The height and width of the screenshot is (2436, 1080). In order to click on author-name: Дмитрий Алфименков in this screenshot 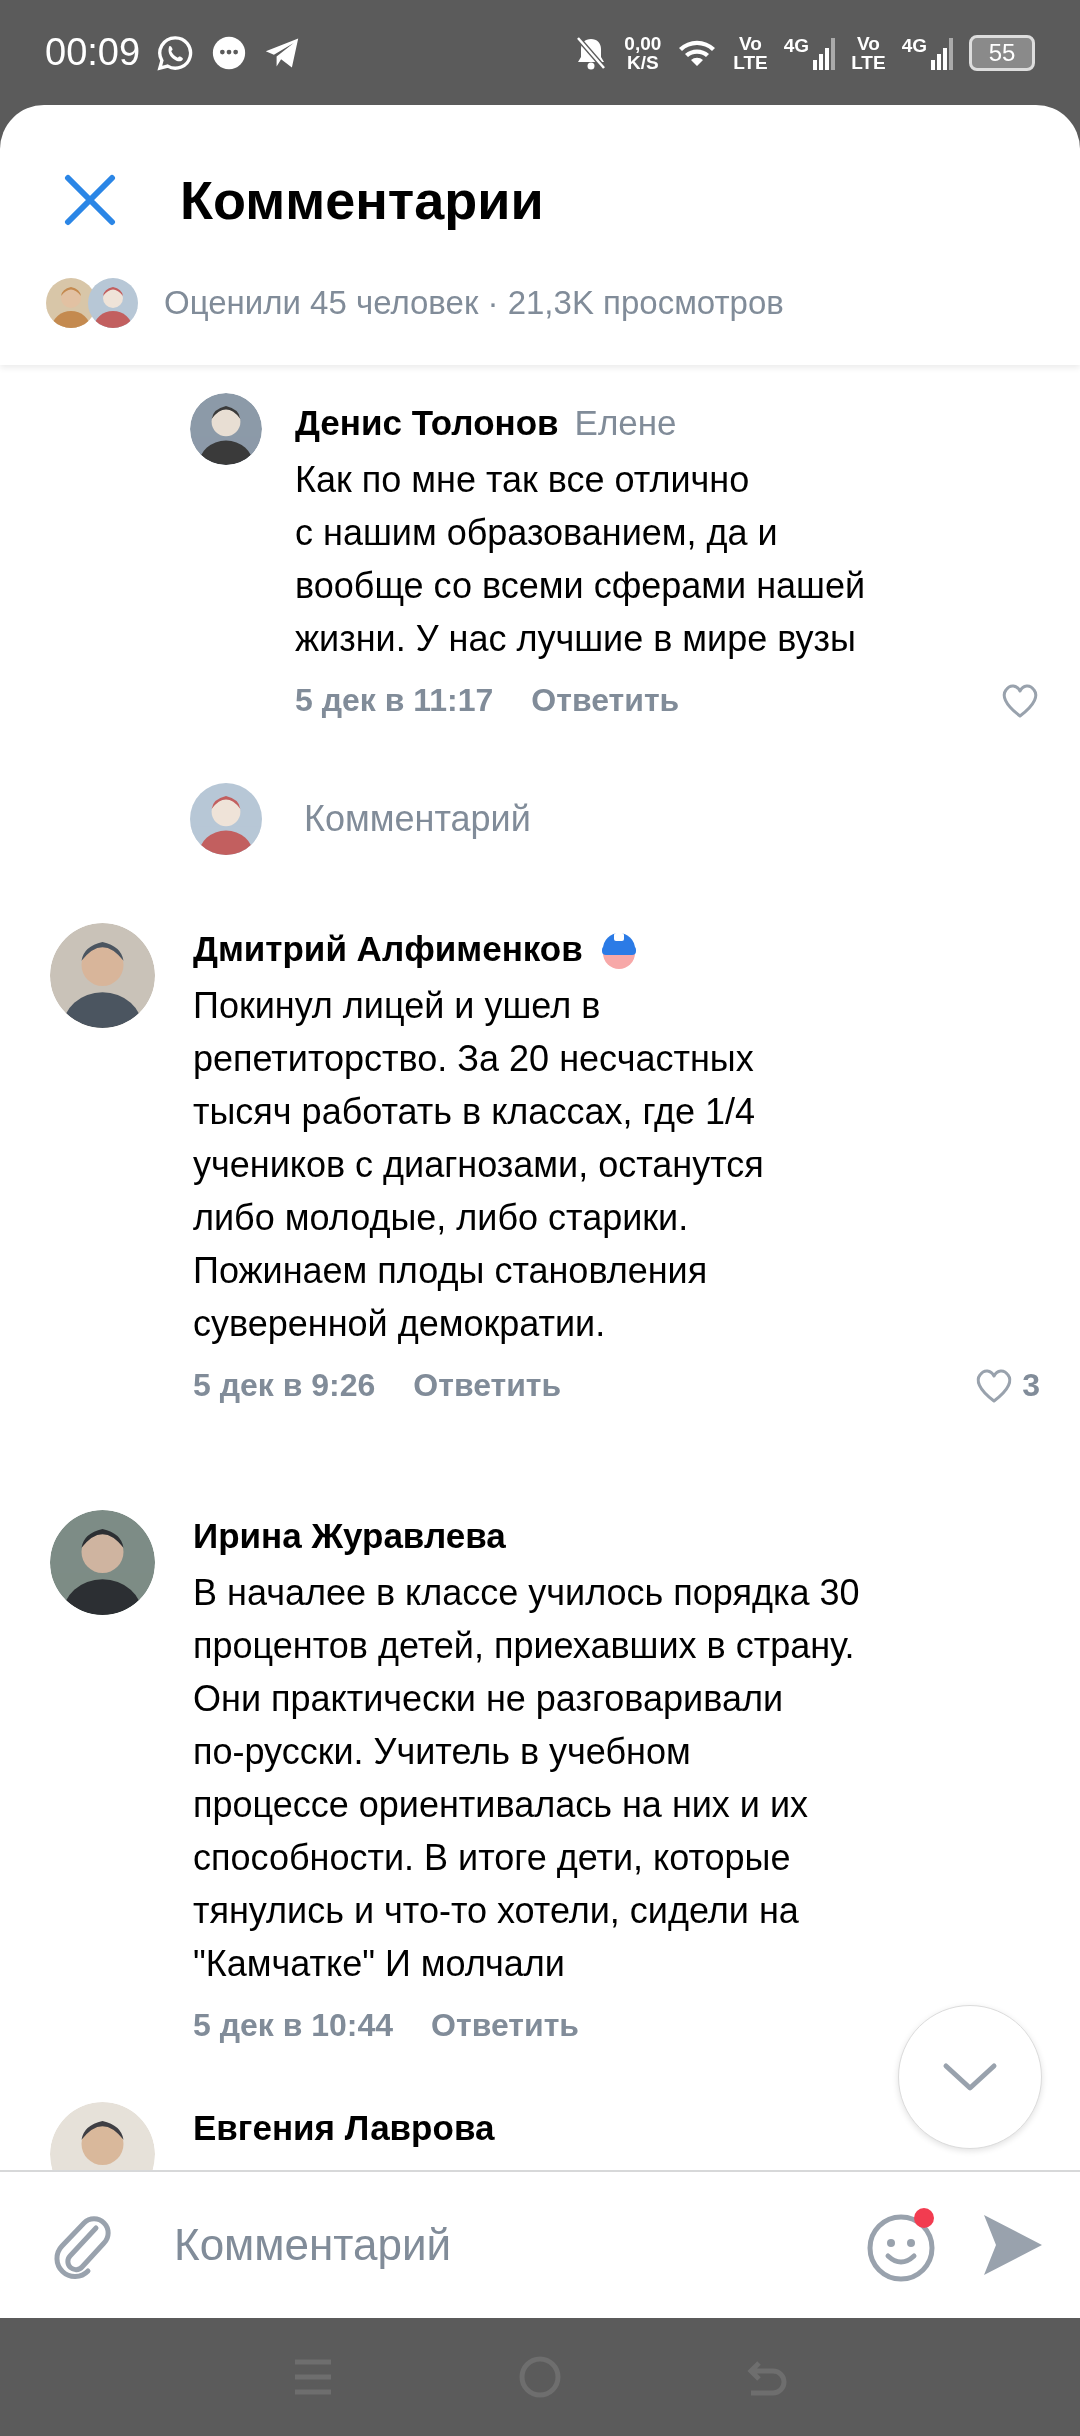, I will do `click(388, 949)`.